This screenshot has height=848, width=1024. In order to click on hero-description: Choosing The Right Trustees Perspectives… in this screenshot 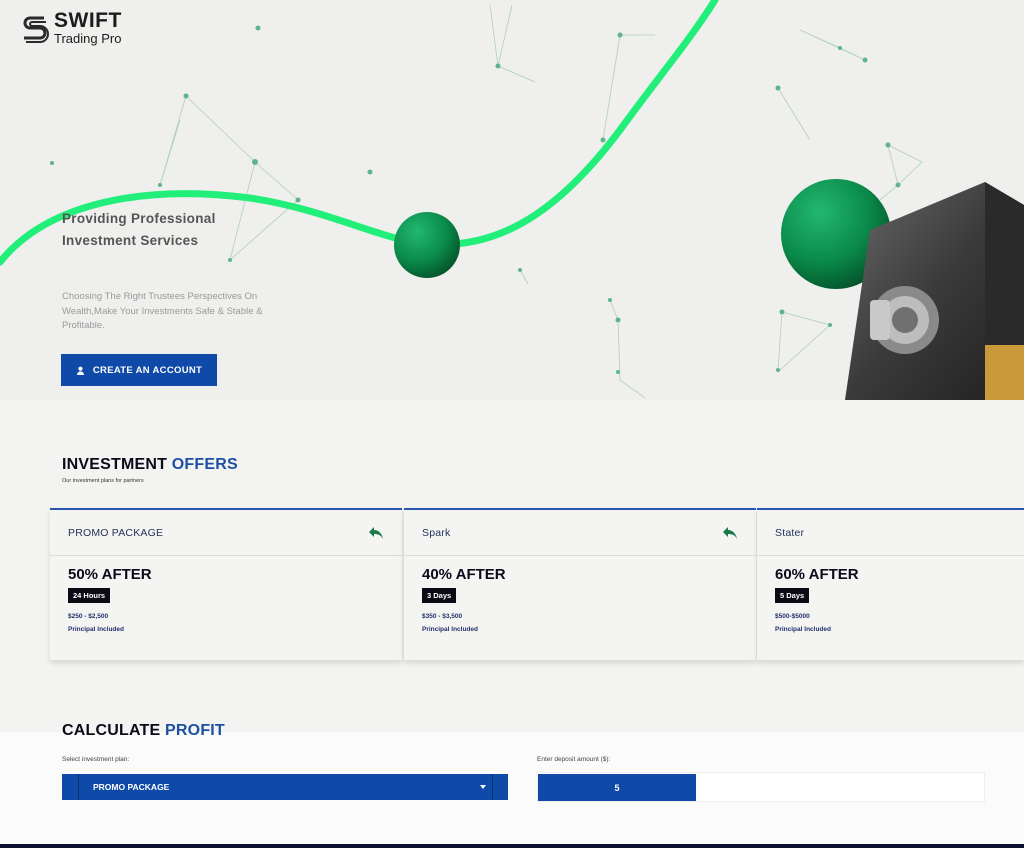, I will do `click(162, 311)`.